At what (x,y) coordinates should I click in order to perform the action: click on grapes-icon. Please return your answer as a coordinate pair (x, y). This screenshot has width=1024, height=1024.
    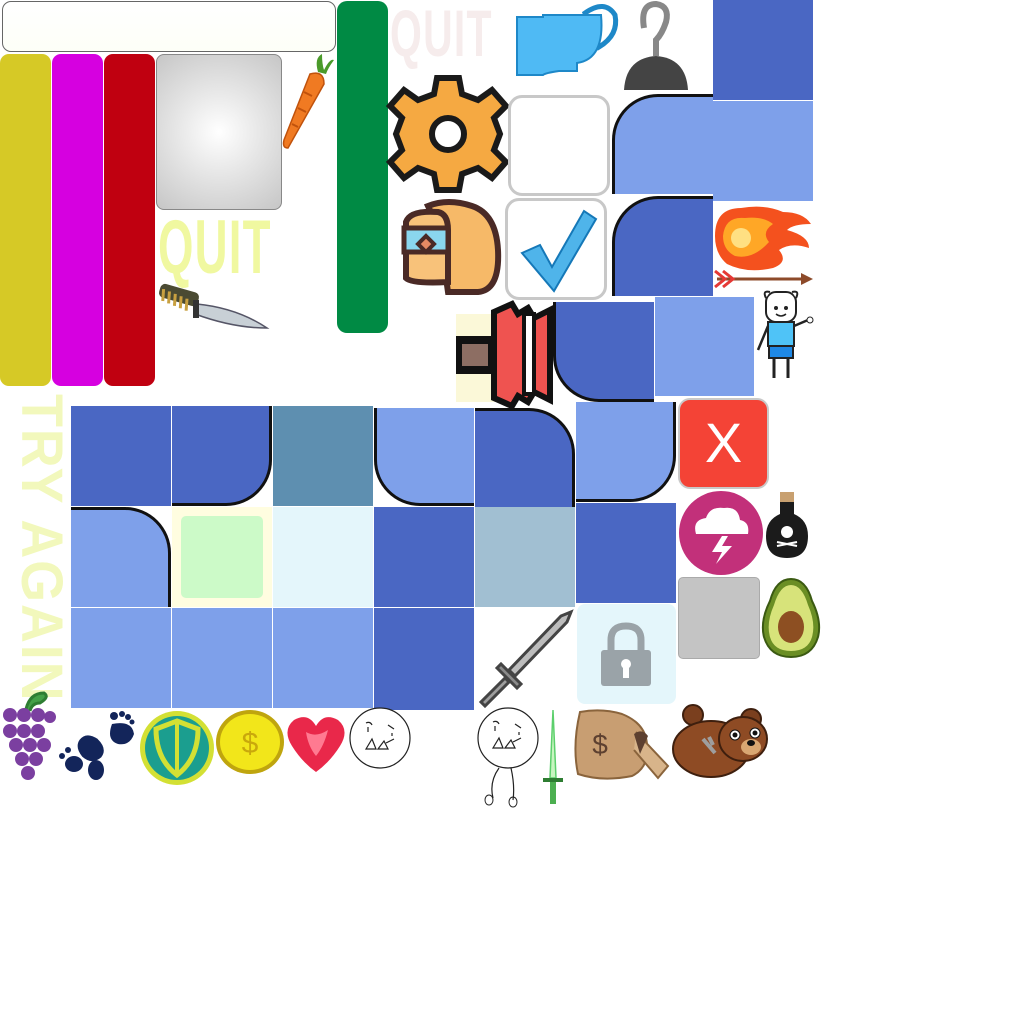
    Looking at the image, I should click on (29, 735).